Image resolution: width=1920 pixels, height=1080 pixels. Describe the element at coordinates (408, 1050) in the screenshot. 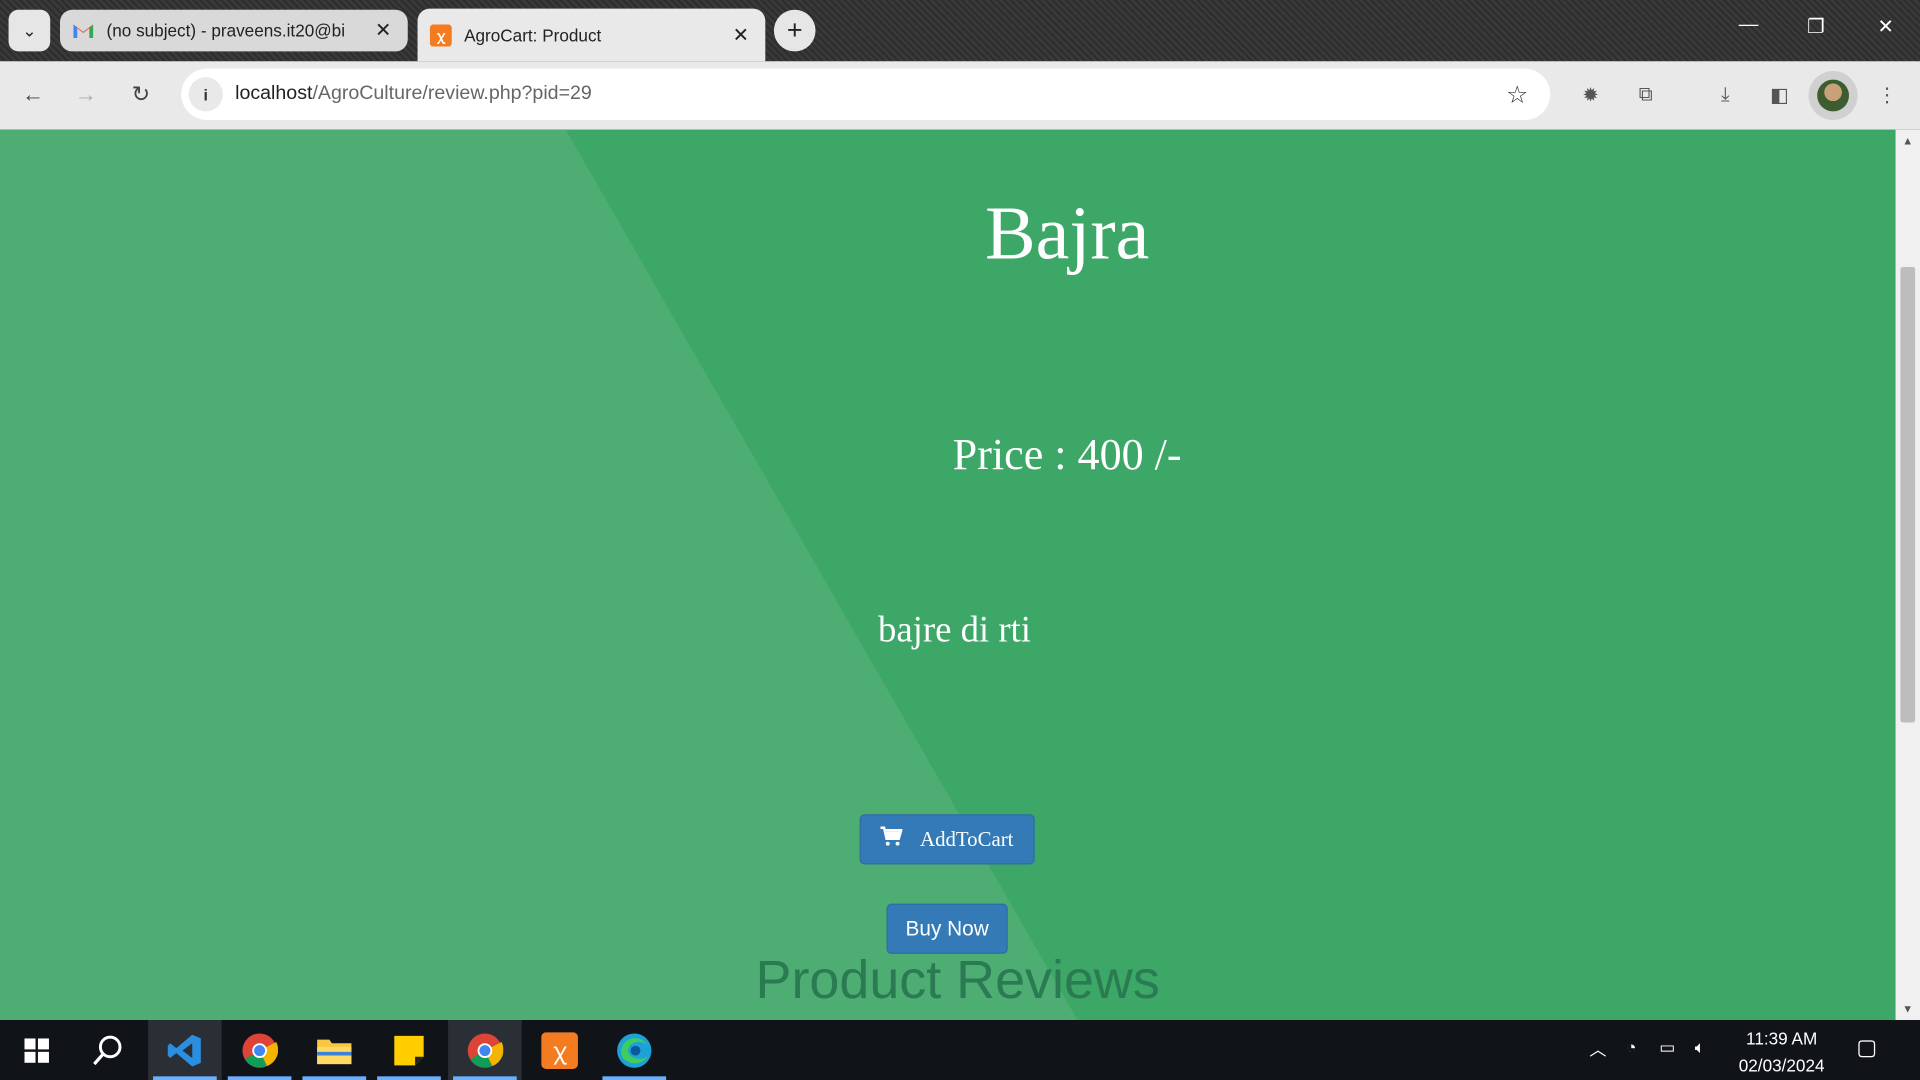

I see `sticky-notes-icon` at that location.